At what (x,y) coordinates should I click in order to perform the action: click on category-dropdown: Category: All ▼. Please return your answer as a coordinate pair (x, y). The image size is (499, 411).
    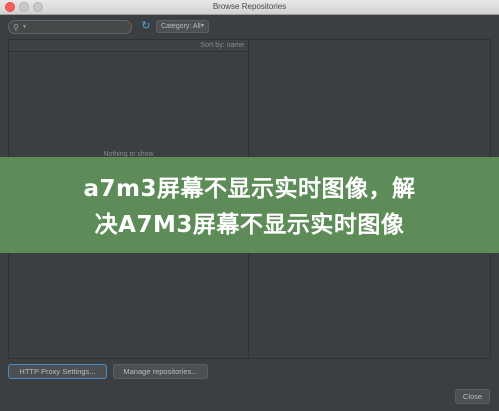
    Looking at the image, I should click on (182, 26).